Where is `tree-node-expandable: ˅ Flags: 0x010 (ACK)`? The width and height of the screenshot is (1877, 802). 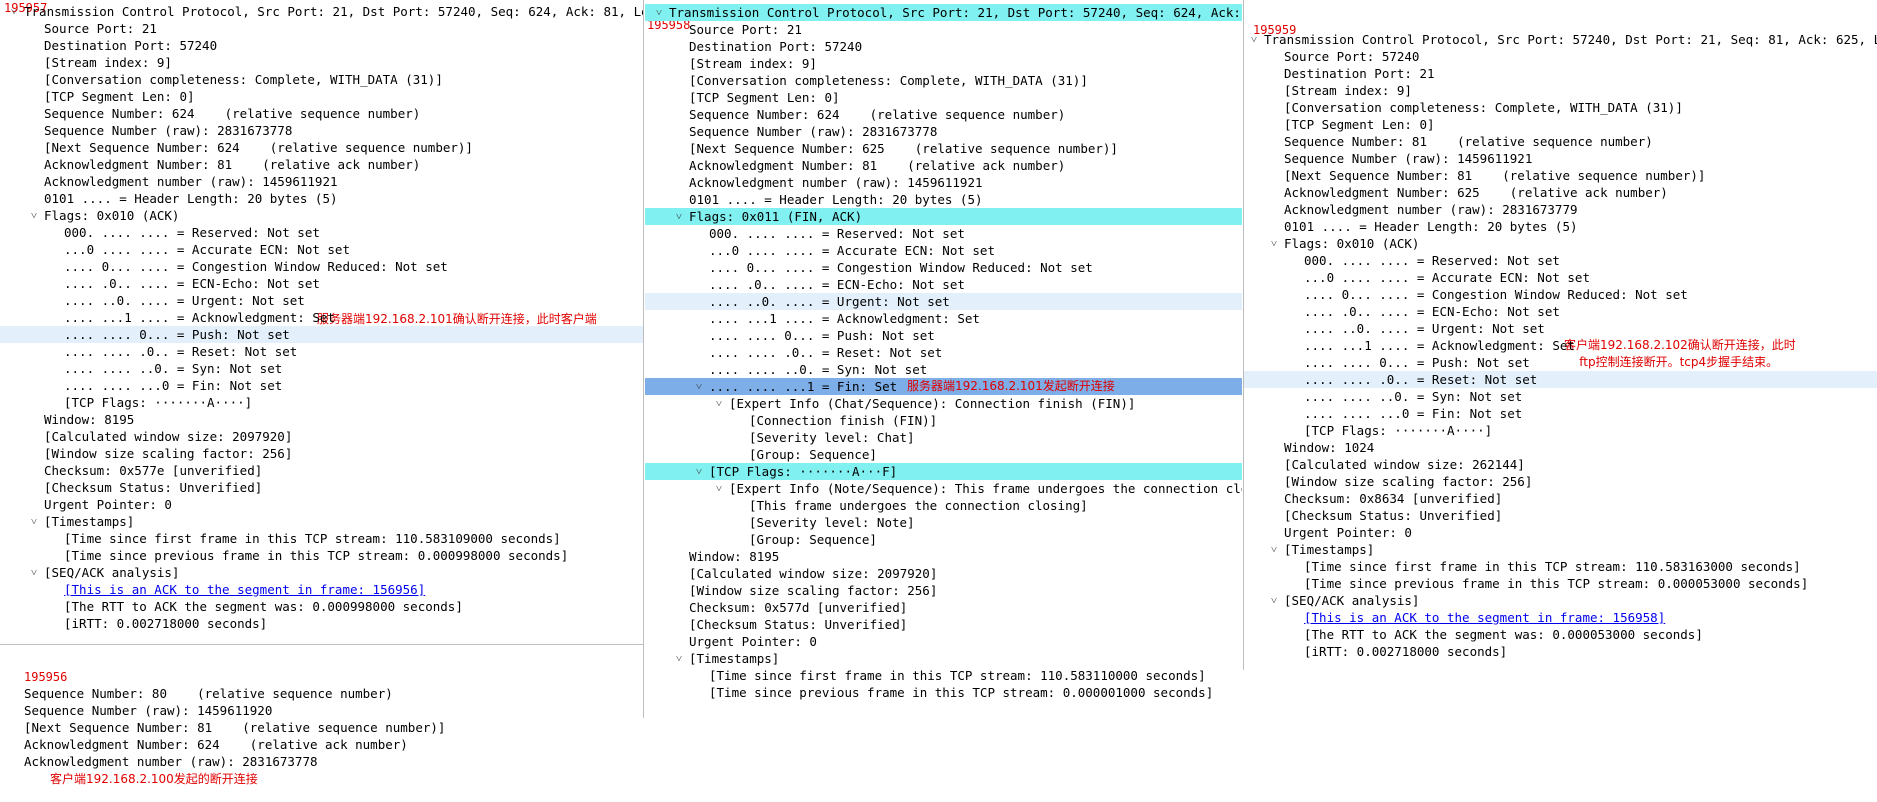
tree-node-expandable: ˅ Flags: 0x010 (ACK) is located at coordinates (1560, 243).